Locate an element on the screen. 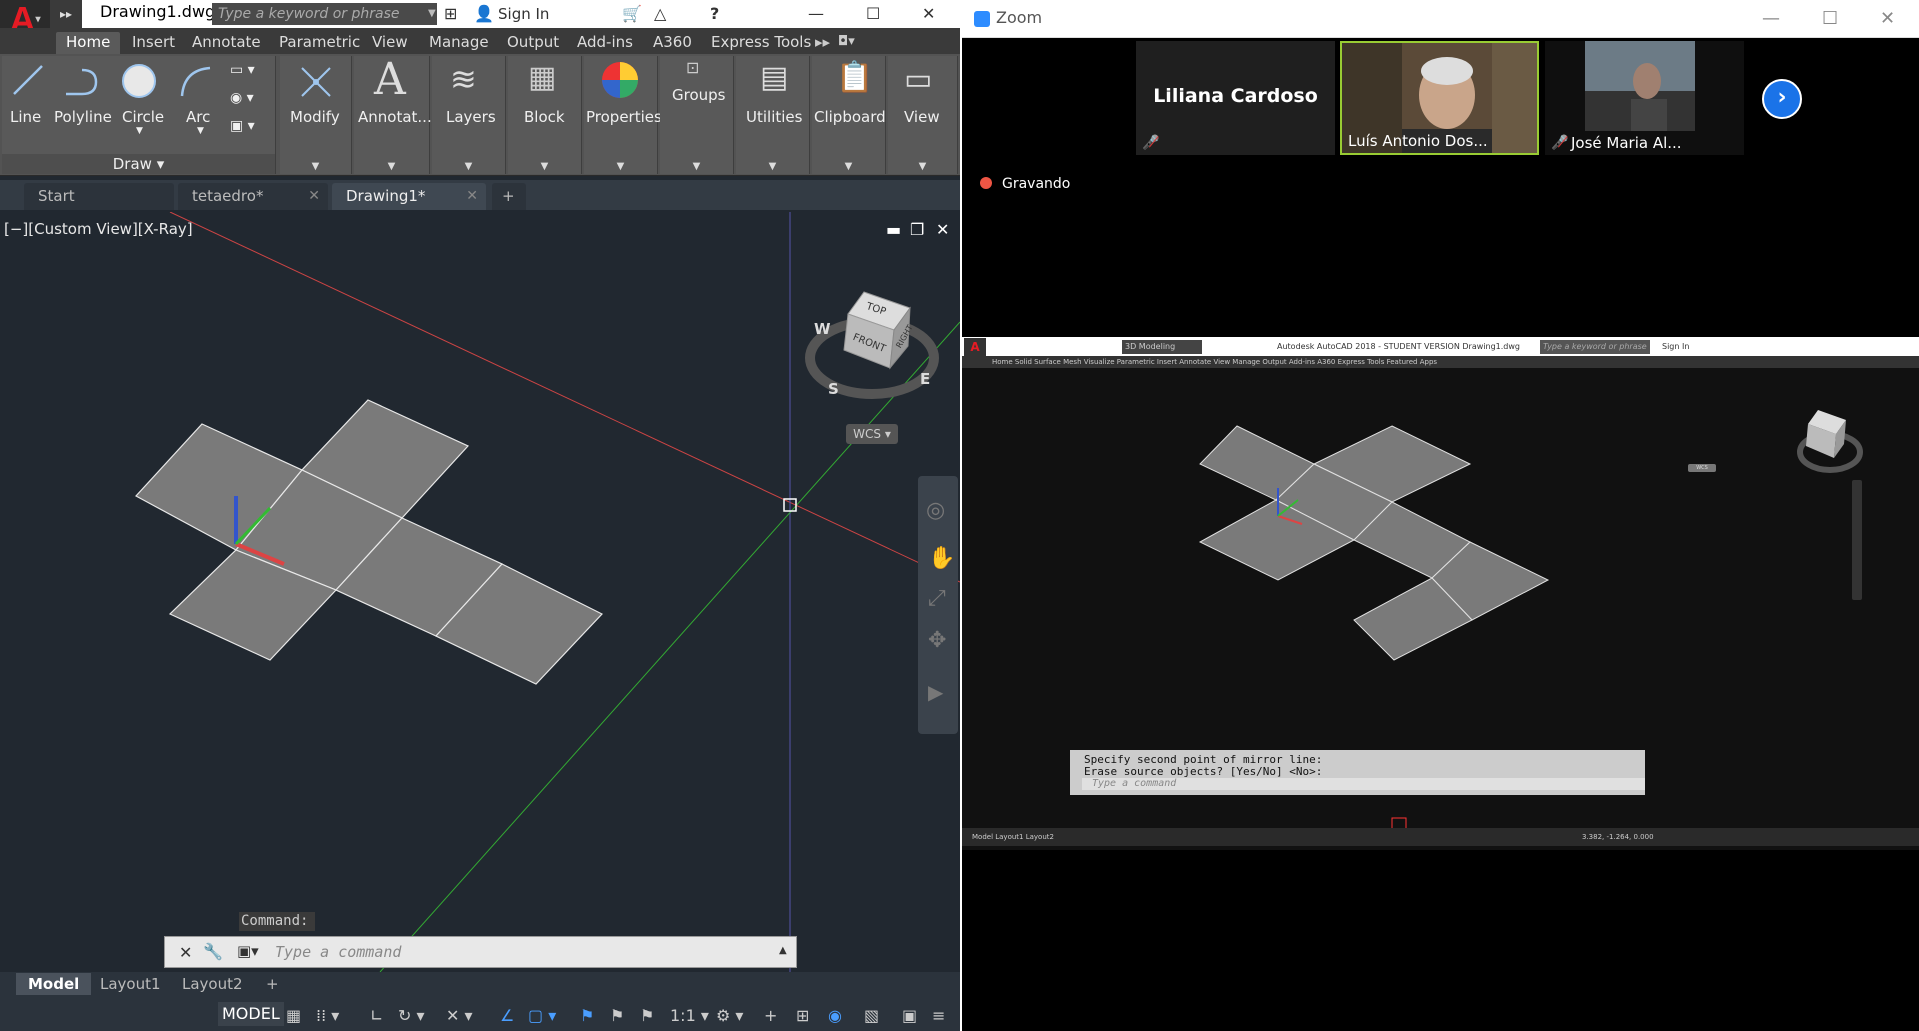  binoculars-icon: ⊞ is located at coordinates (450, 14).